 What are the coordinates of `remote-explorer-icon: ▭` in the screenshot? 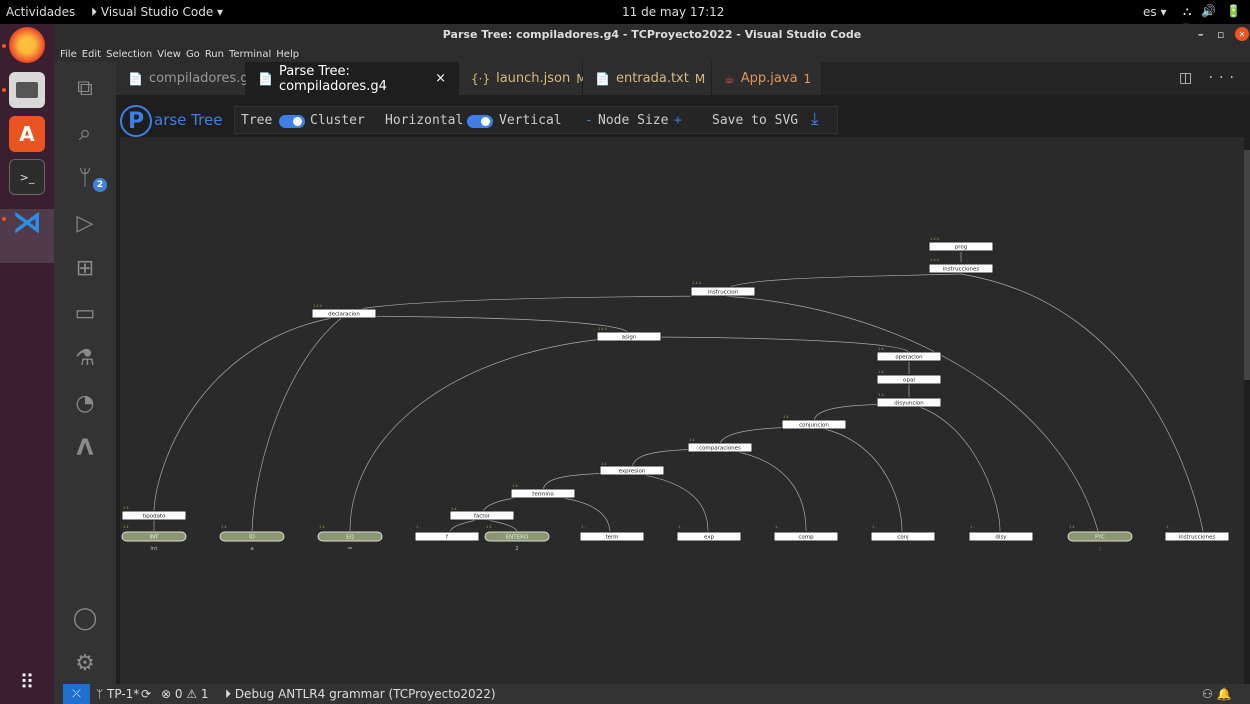 It's located at (85, 313).